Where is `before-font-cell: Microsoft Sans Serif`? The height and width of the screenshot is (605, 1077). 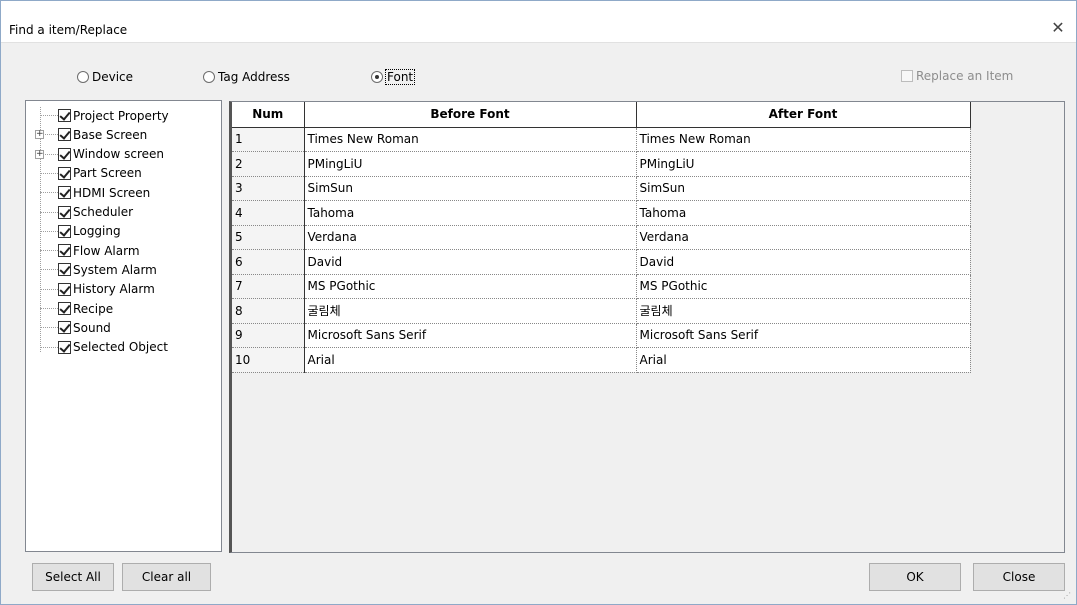
before-font-cell: Microsoft Sans Serif is located at coordinates (470, 335).